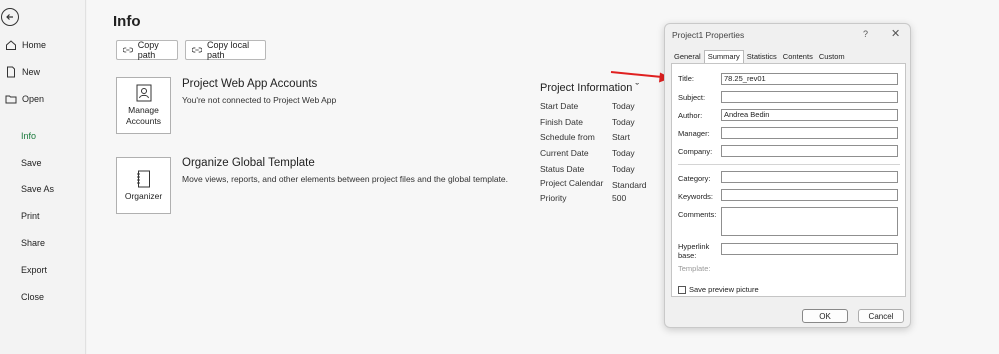 This screenshot has width=999, height=354. I want to click on cancel-button: Cancel, so click(881, 316).